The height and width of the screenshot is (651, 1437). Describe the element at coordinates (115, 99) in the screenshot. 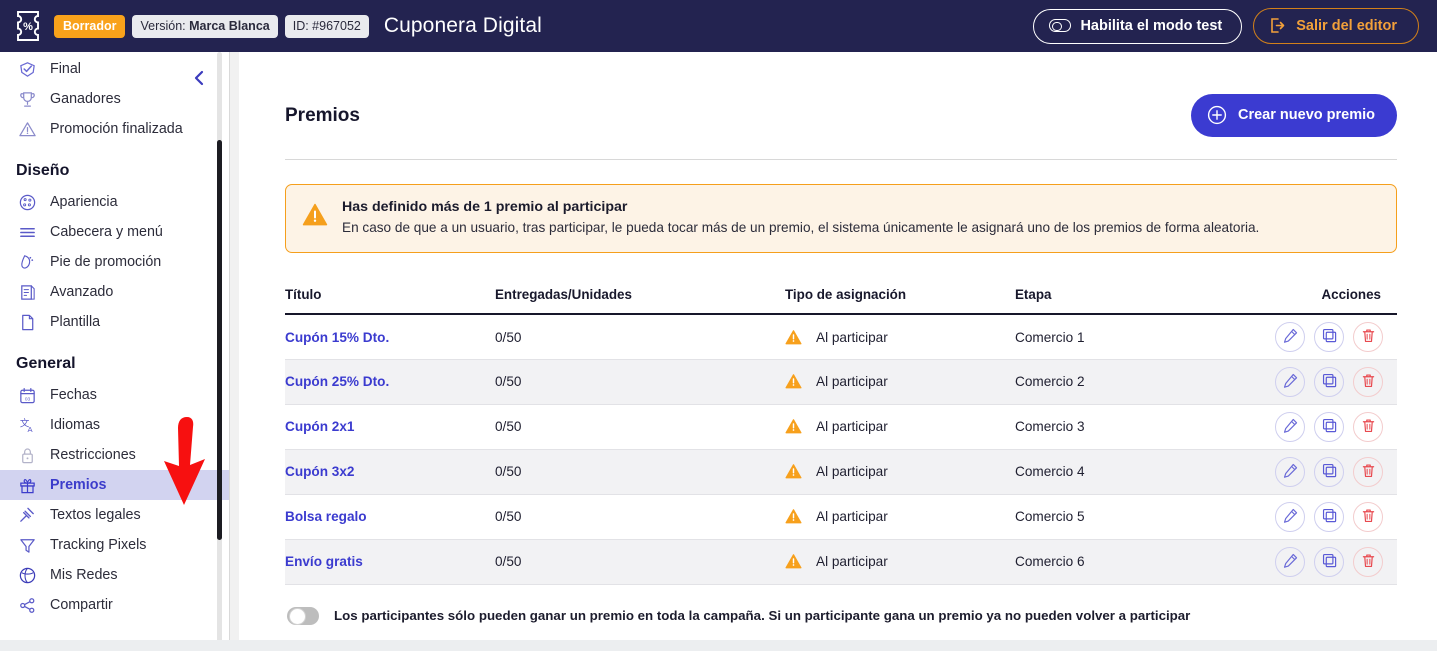

I see `sidebar-item-ganadores: Ganadores` at that location.